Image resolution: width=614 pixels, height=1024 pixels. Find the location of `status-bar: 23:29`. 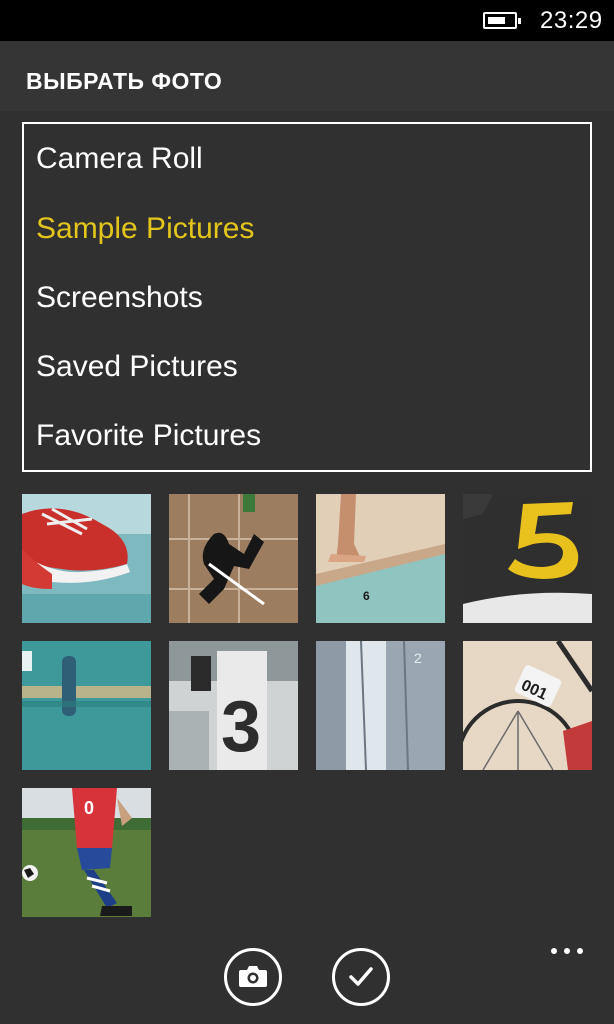

status-bar: 23:29 is located at coordinates (307, 20).